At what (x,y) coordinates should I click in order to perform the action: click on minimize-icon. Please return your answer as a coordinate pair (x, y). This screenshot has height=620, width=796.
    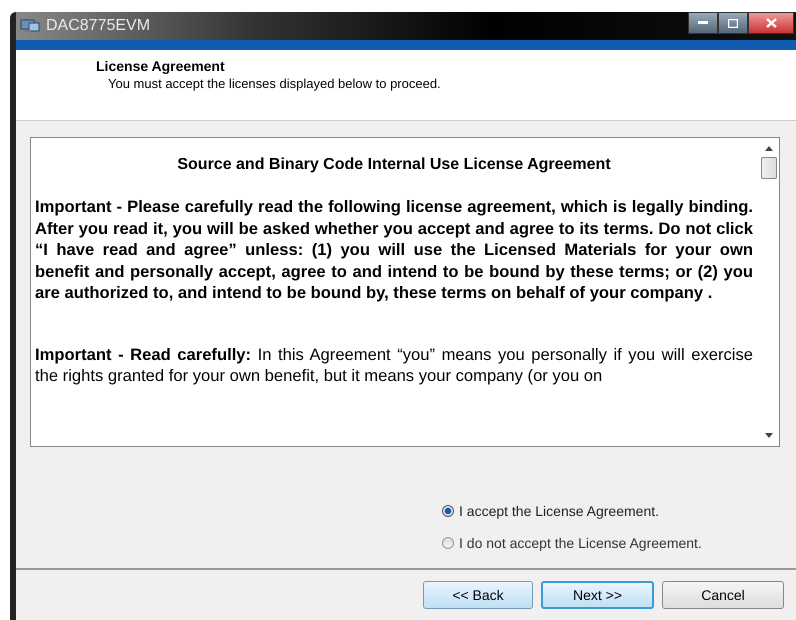
    Looking at the image, I should click on (703, 23).